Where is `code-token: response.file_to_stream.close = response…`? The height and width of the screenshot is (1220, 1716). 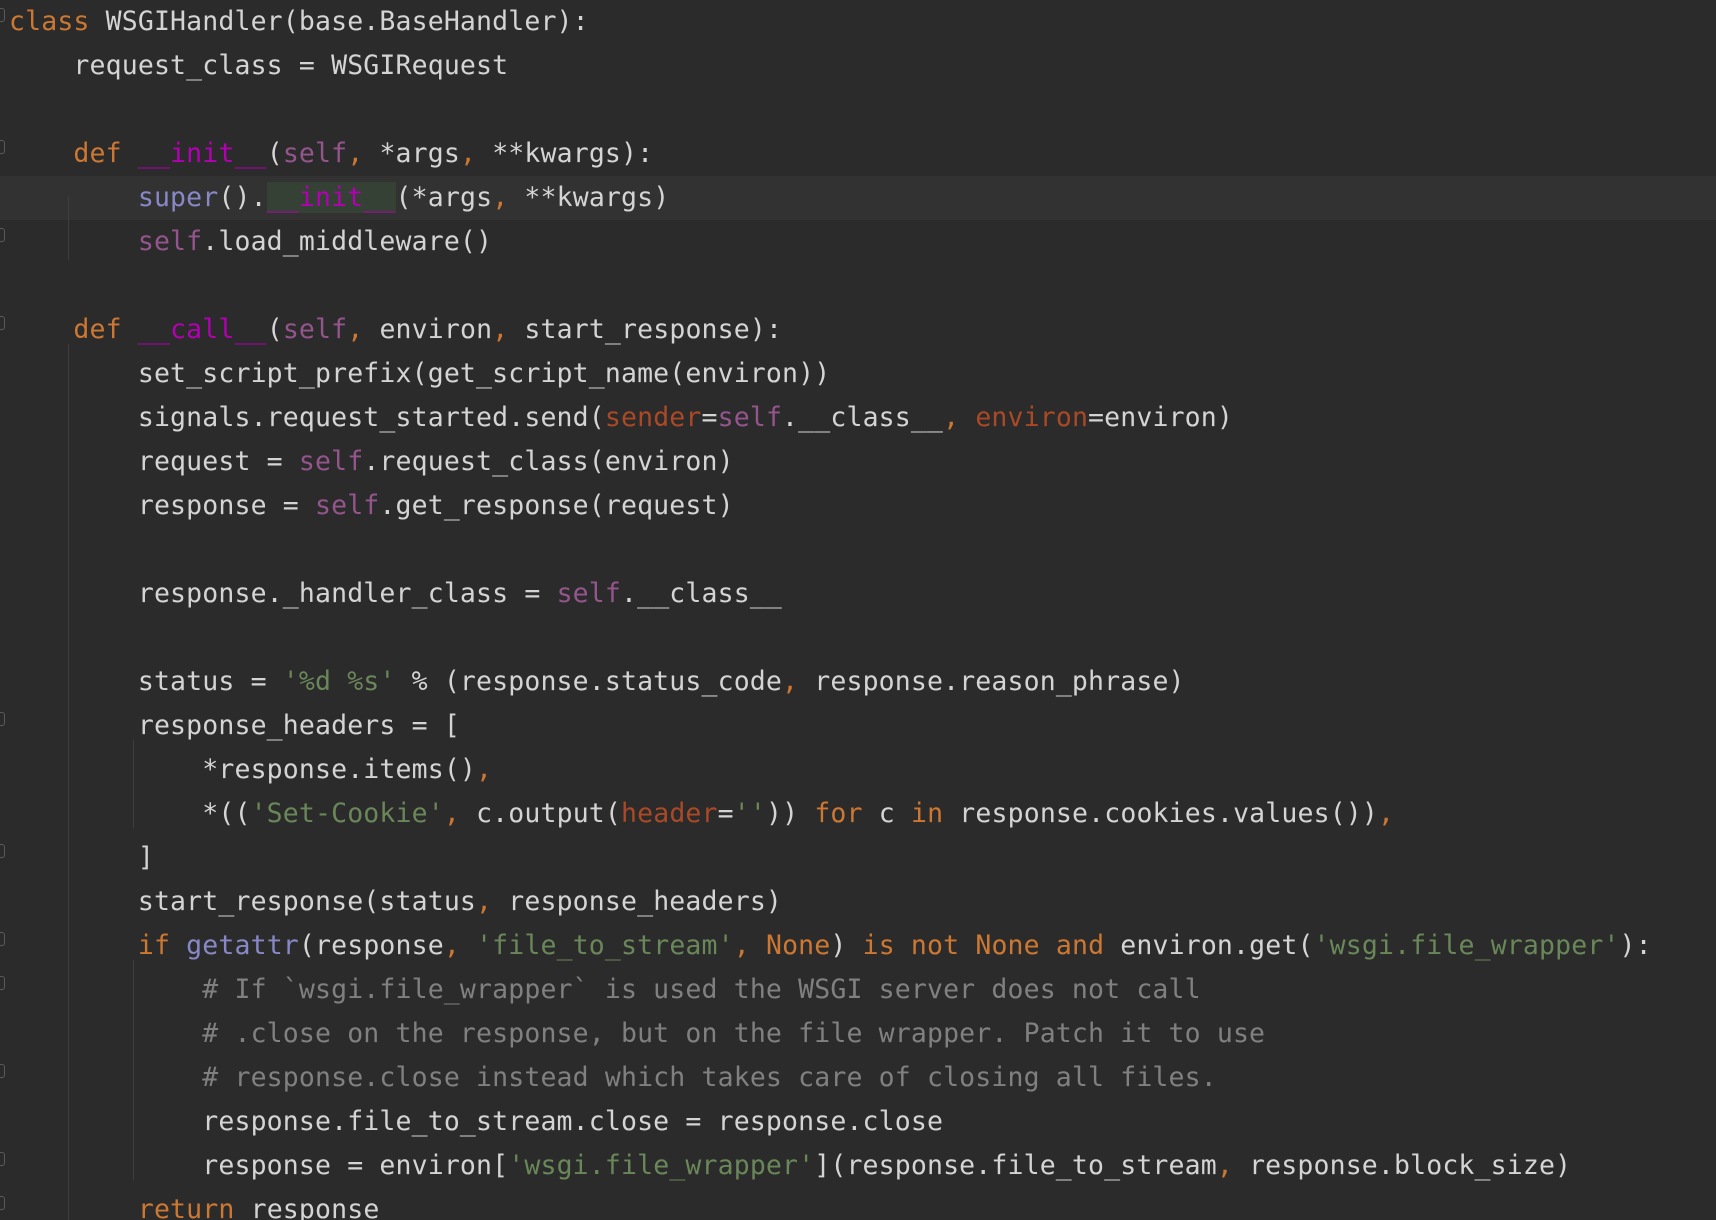 code-token: response.file_to_stream.close = response… is located at coordinates (476, 1121).